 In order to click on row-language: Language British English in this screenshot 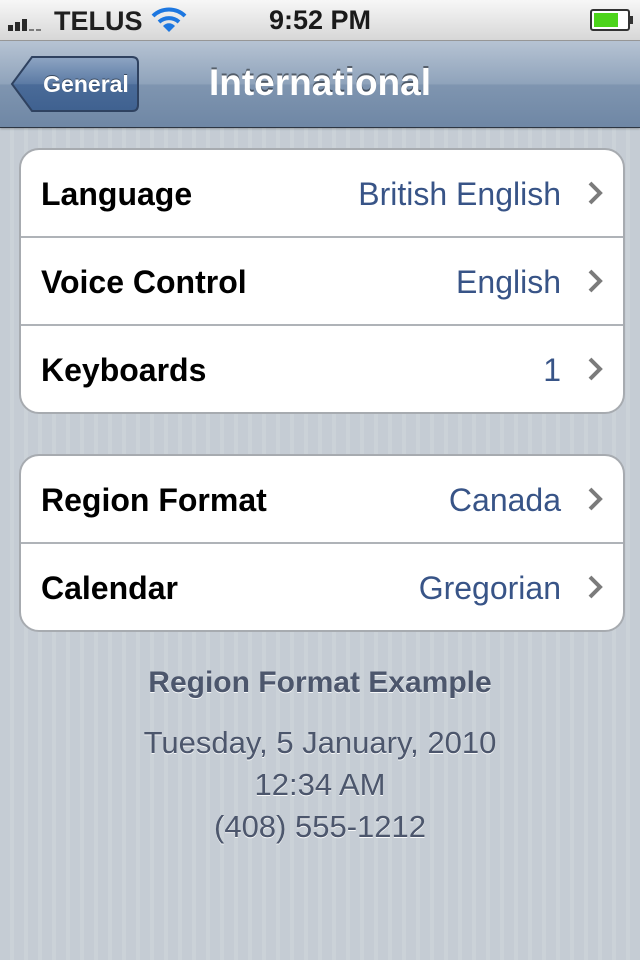, I will do `click(322, 193)`.